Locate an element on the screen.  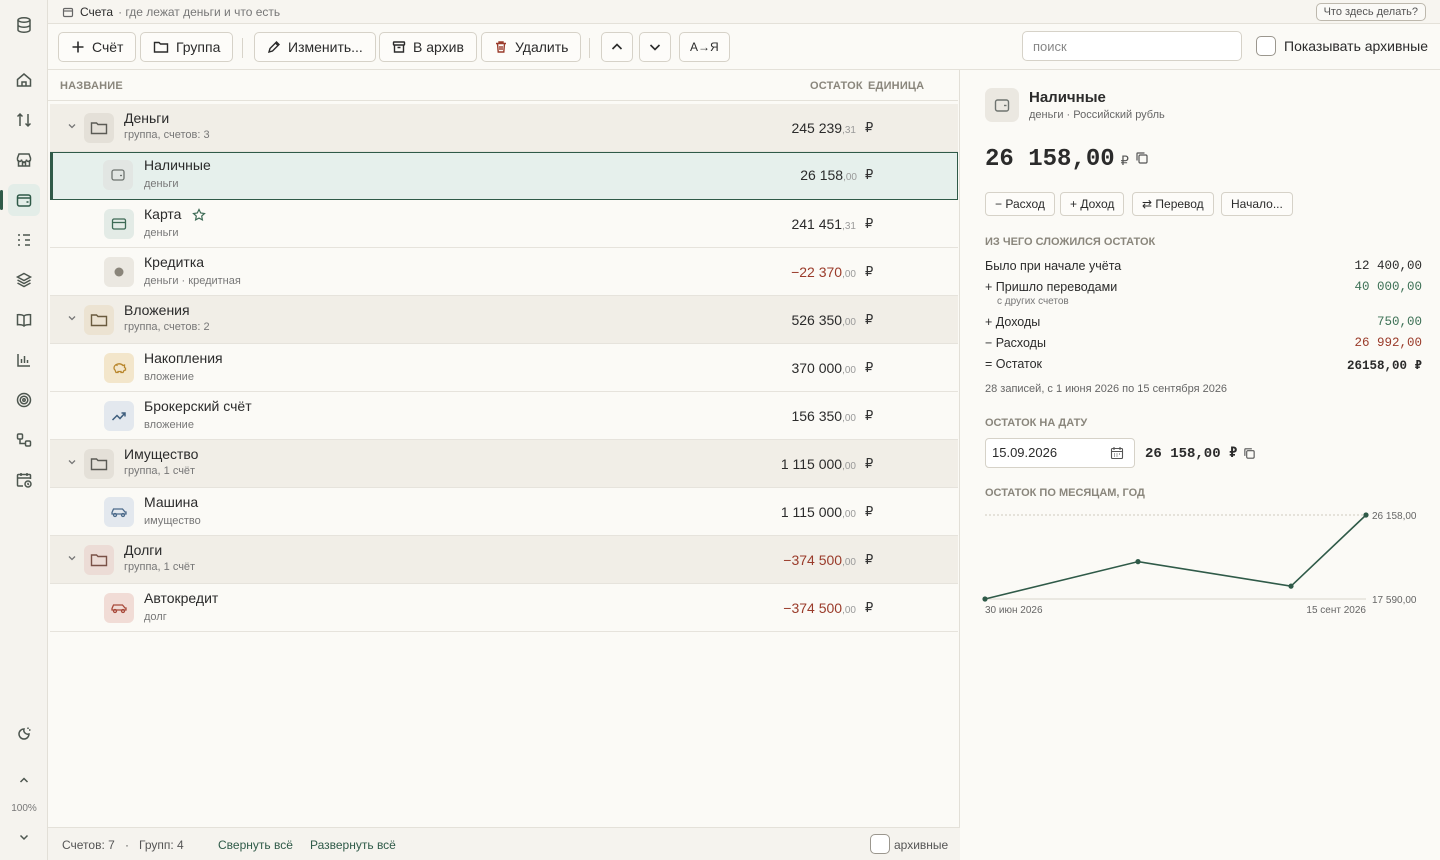
zoom-in-icon is located at coordinates (24, 780).